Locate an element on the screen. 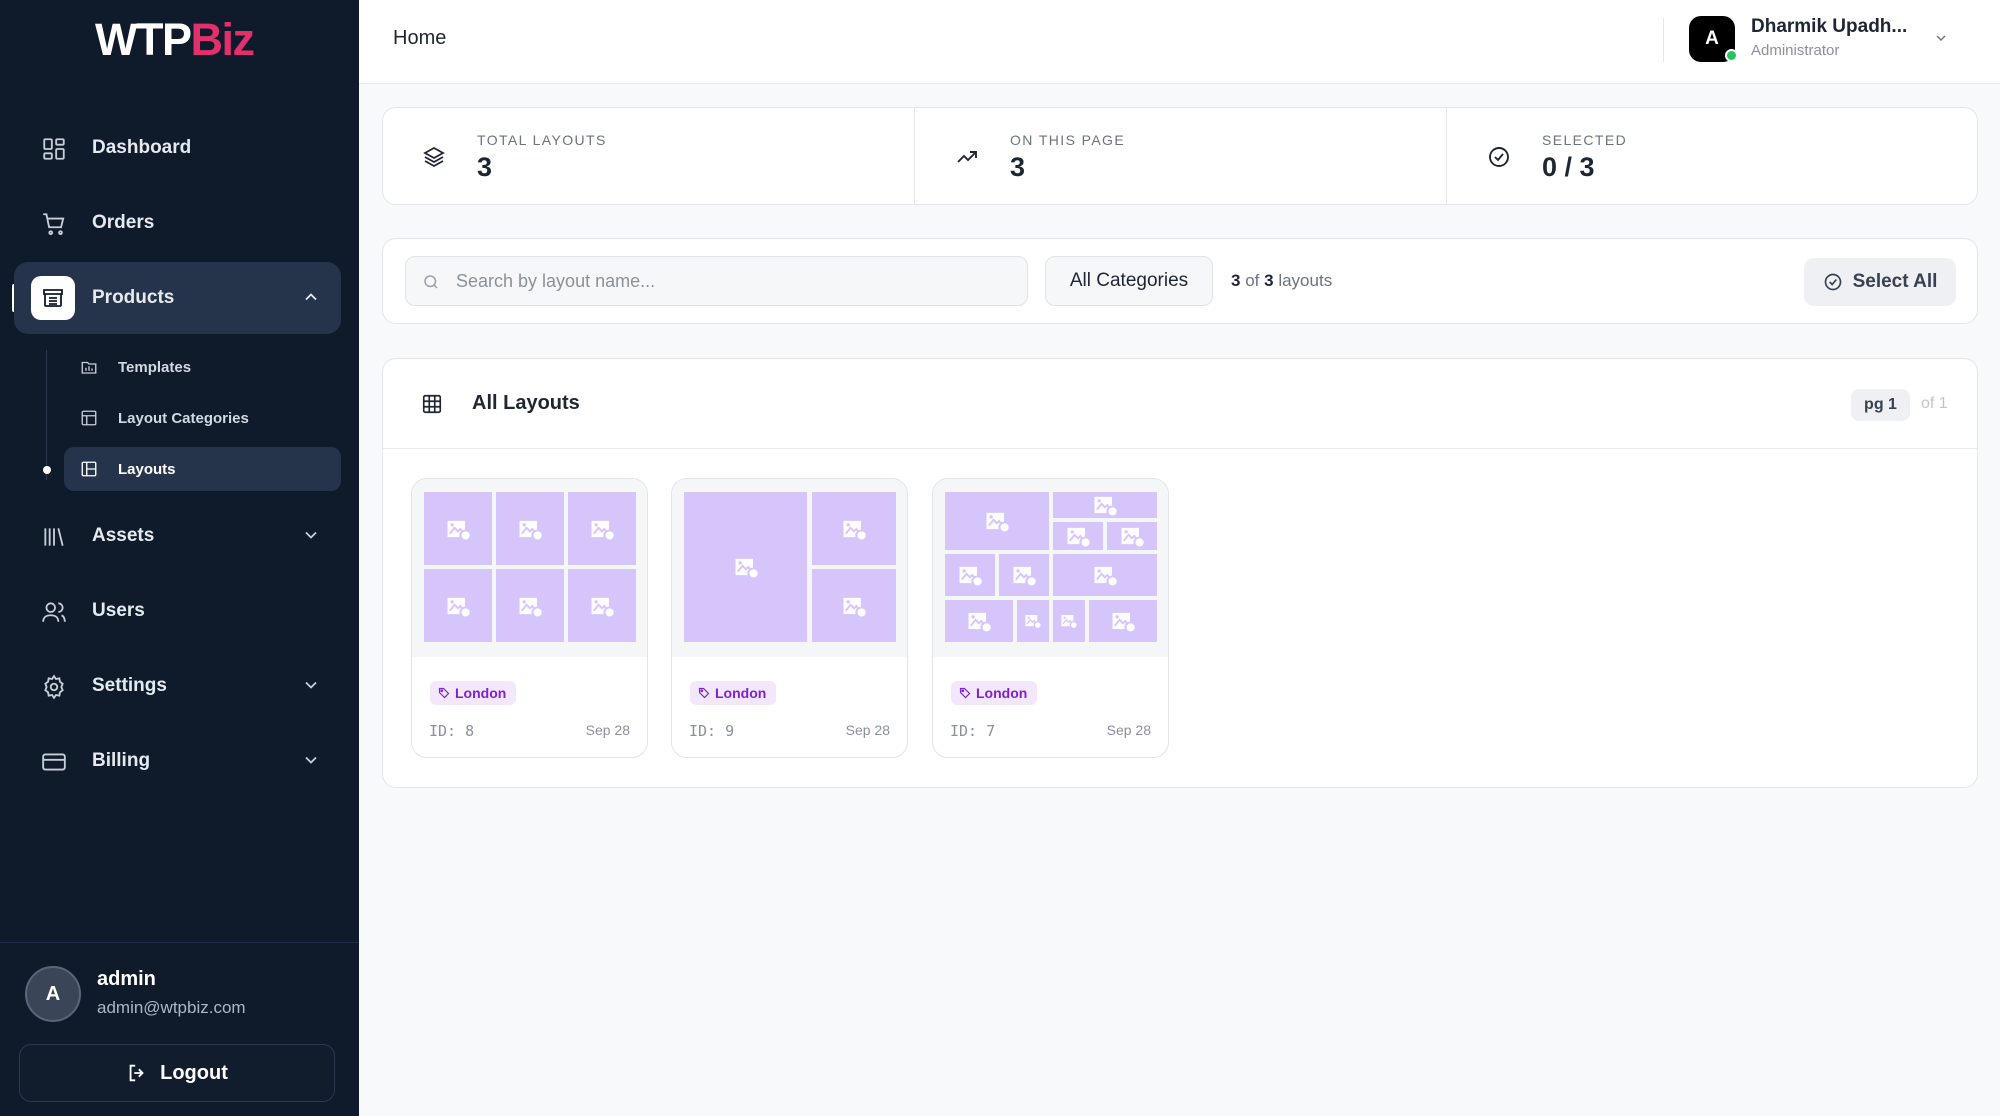 The image size is (2000, 1116). sidebar-item-label: Billing is located at coordinates (121, 760).